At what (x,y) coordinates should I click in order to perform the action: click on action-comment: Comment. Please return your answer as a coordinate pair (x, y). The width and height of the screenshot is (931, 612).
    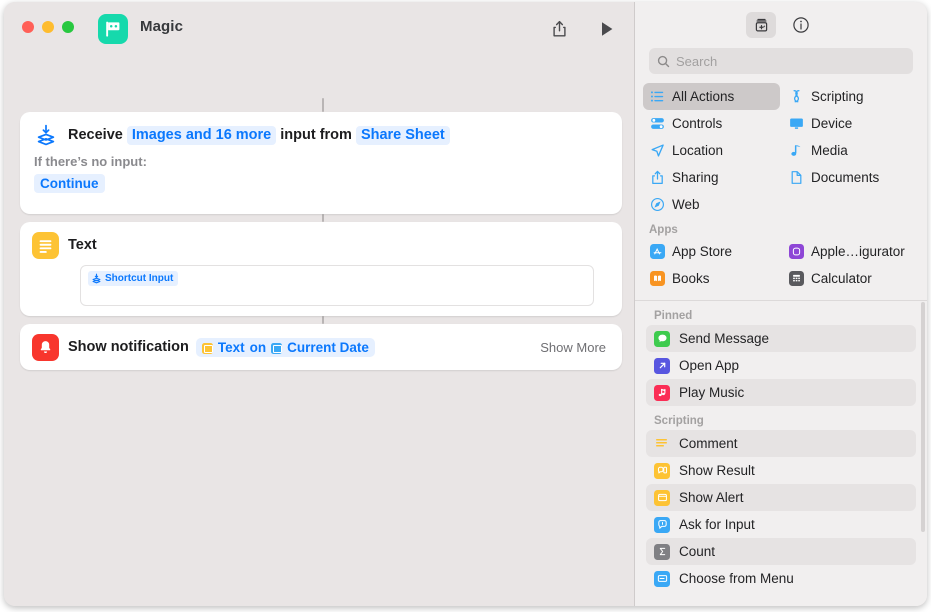
    Looking at the image, I should click on (781, 443).